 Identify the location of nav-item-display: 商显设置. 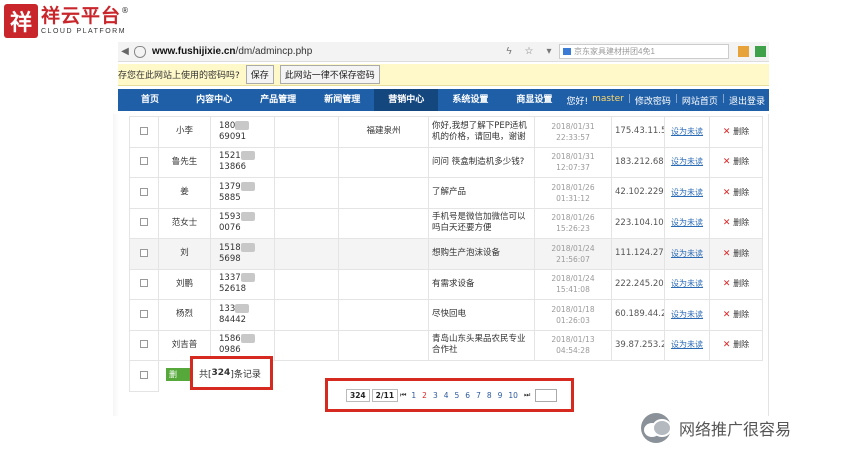
(534, 100).